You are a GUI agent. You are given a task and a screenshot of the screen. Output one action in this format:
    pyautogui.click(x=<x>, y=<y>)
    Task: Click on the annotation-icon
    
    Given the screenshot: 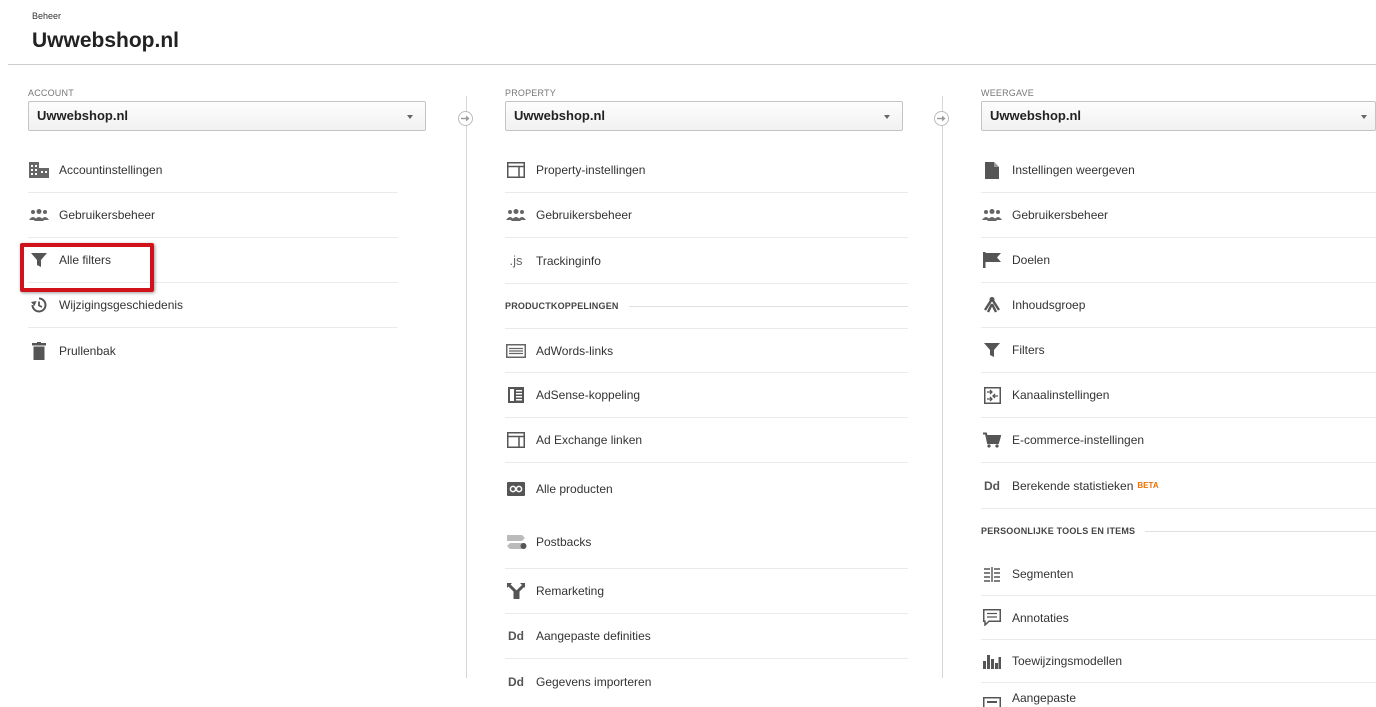 What is the action you would take?
    pyautogui.click(x=992, y=618)
    